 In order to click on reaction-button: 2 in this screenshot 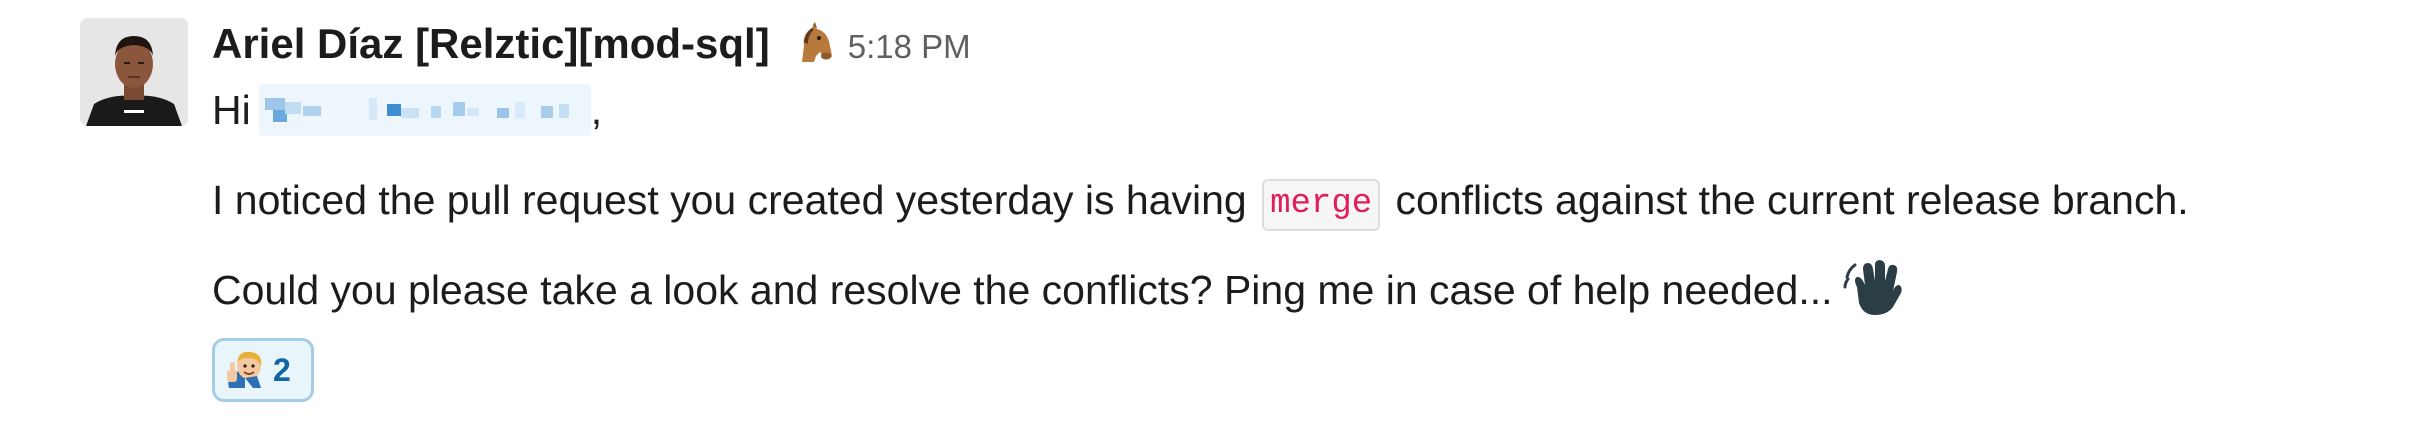, I will do `click(263, 370)`.